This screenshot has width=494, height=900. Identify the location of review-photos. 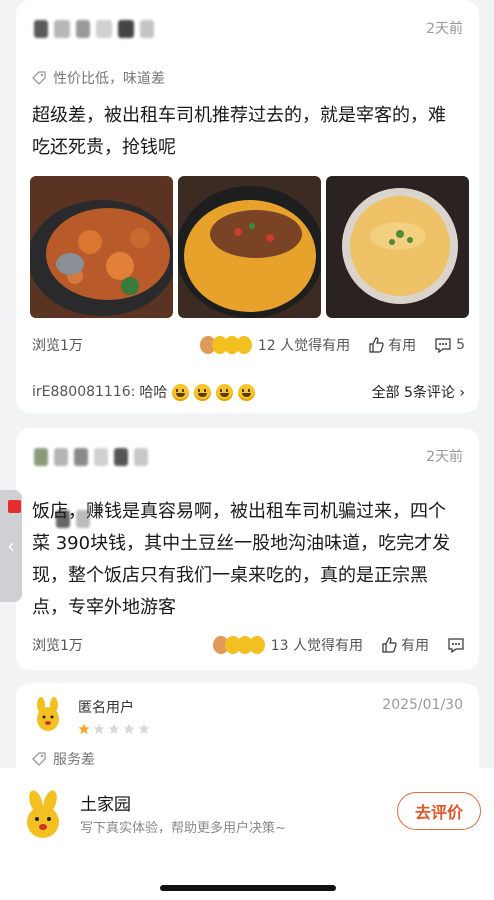
(249, 247).